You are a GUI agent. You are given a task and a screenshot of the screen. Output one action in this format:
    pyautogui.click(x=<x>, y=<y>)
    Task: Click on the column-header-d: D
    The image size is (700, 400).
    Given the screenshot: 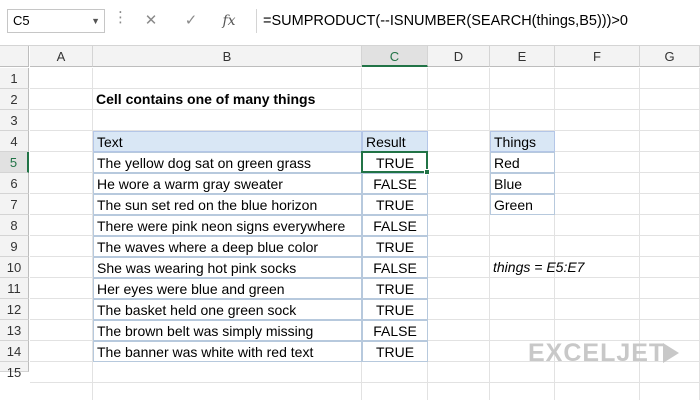 What is the action you would take?
    pyautogui.click(x=459, y=56)
    